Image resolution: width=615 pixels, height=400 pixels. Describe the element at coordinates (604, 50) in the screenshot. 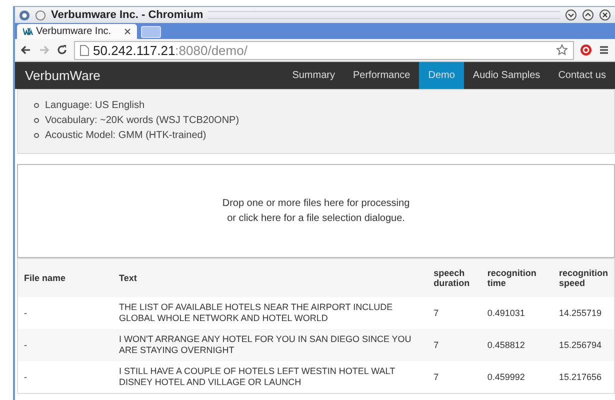

I see `menu-icon` at that location.